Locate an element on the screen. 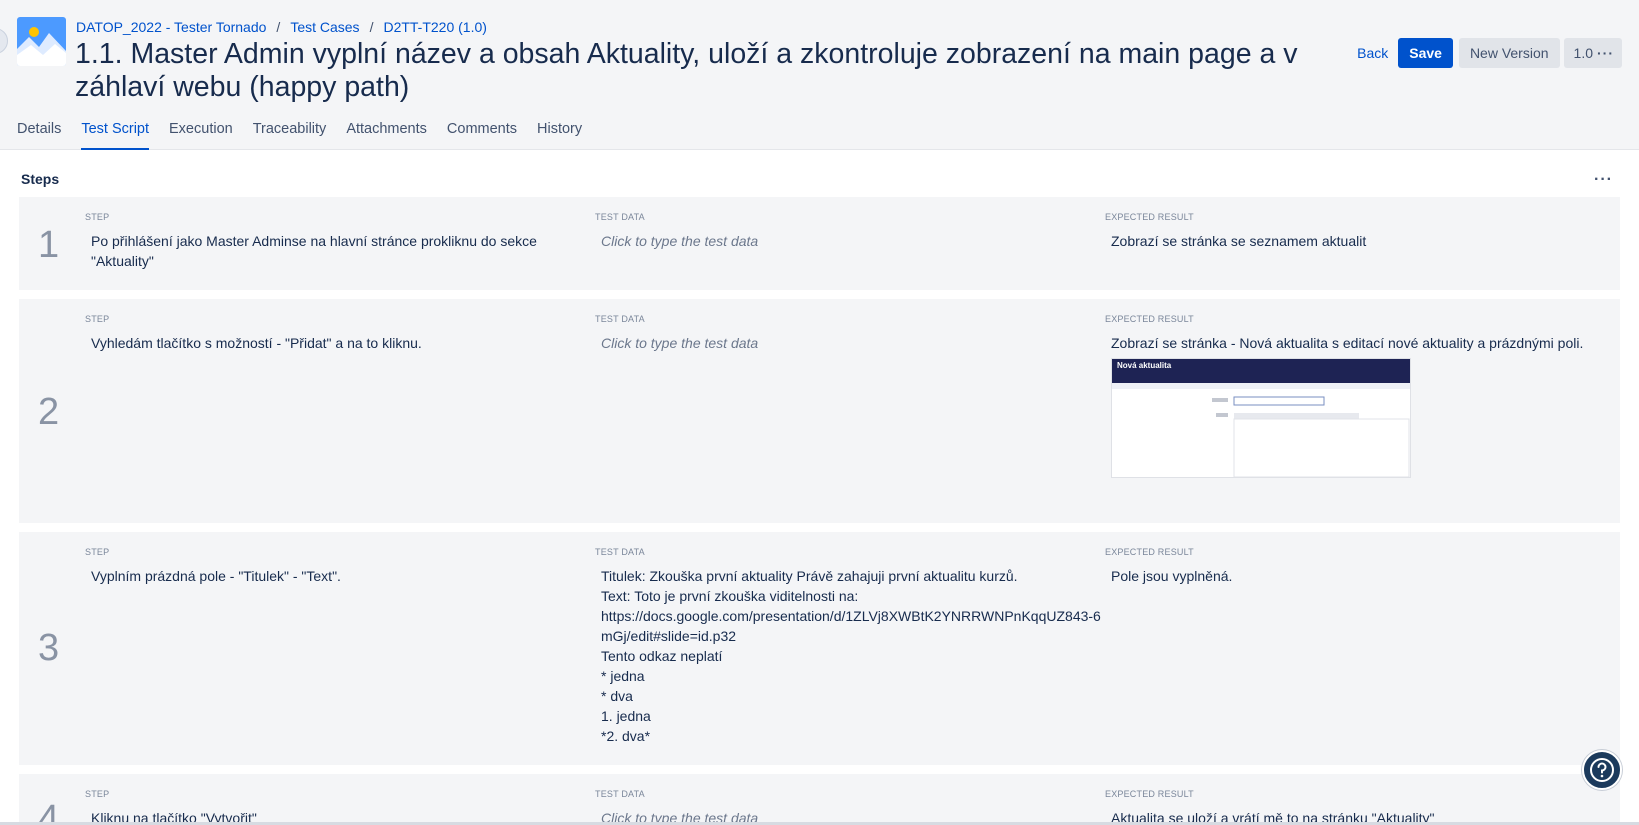 The image size is (1639, 825). help-icon is located at coordinates (1602, 770).